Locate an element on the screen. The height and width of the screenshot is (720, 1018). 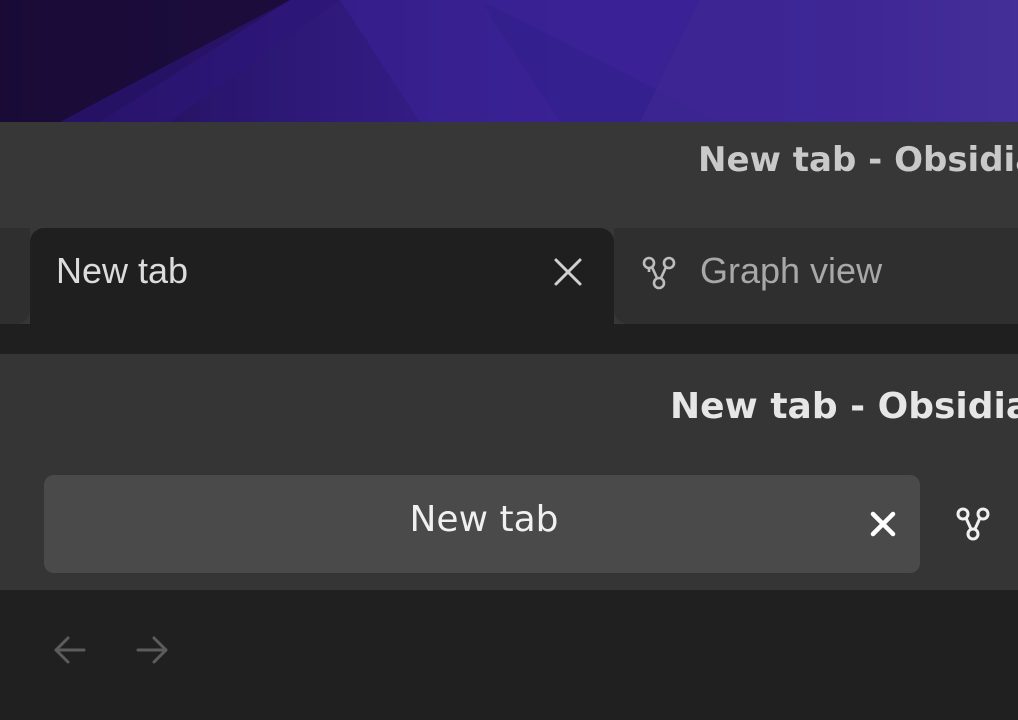
arrow-left-icon is located at coordinates (70, 650).